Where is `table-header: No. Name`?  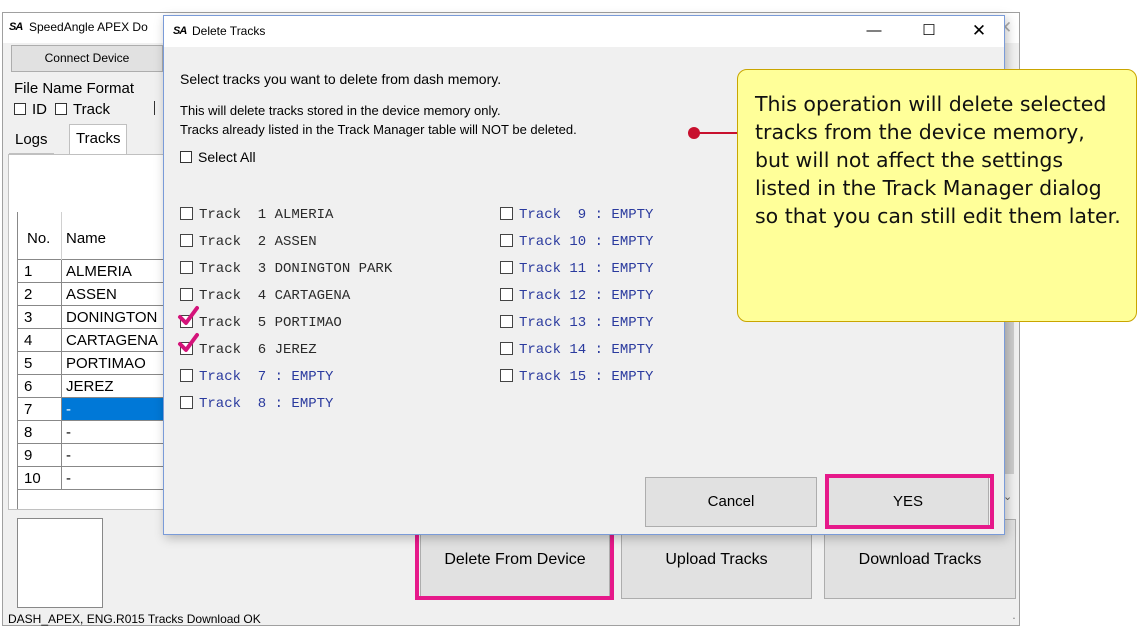
table-header: No. Name is located at coordinates (92, 236).